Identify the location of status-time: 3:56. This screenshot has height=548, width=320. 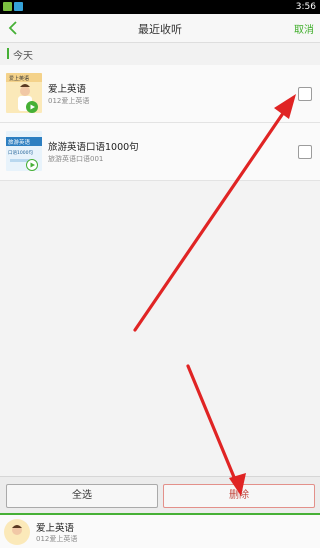
(305, 7).